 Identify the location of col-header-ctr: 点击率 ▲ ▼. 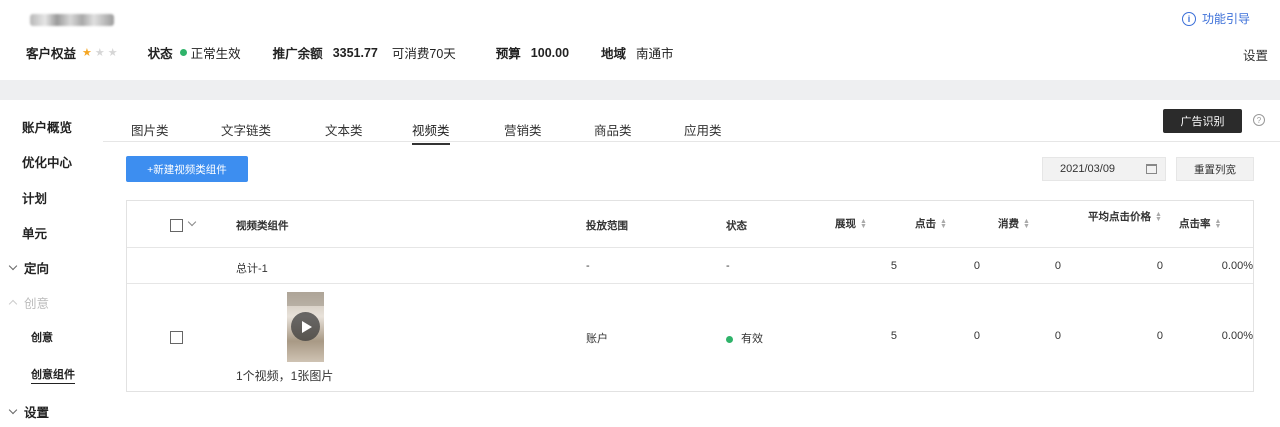
(1200, 223).